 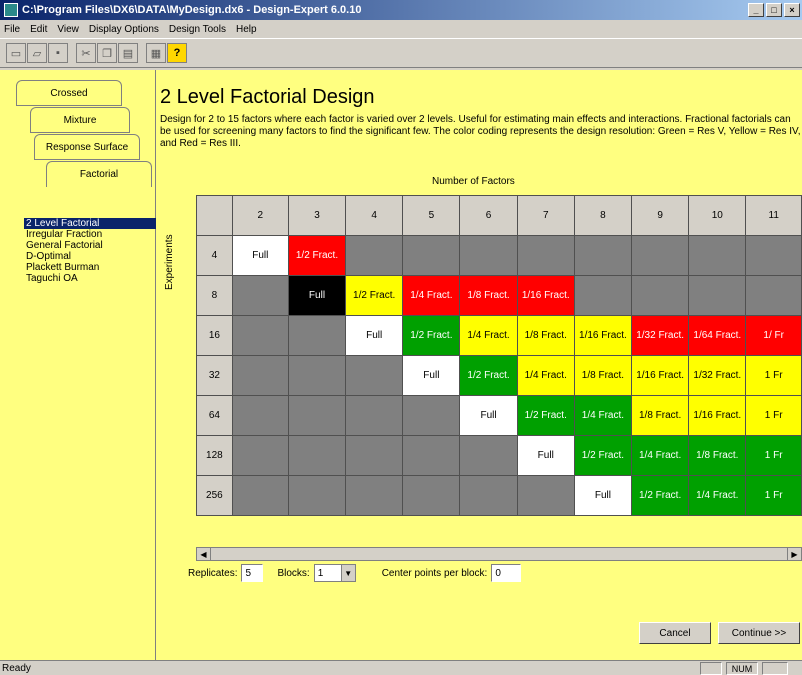 What do you see at coordinates (197, 29) in the screenshot?
I see `menu-design-tools: Design Tools` at bounding box center [197, 29].